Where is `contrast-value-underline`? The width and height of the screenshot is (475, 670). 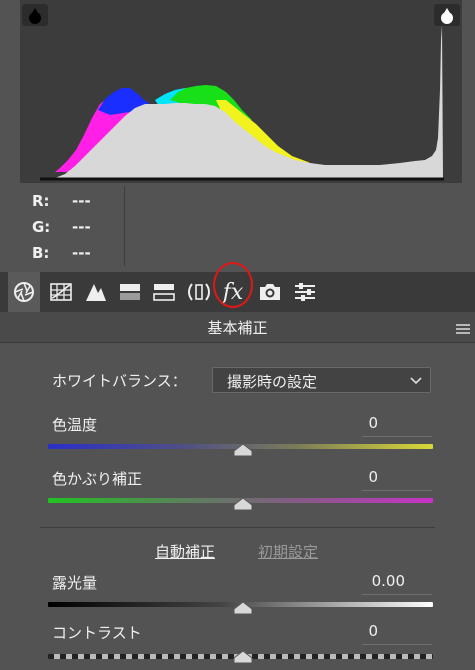
contrast-value-underline is located at coordinates (397, 644).